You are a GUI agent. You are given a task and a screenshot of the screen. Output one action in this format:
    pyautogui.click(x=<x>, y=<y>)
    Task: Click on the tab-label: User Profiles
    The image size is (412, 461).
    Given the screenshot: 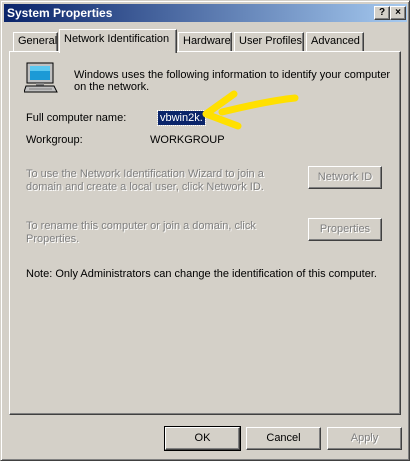 What is the action you would take?
    pyautogui.click(x=270, y=41)
    